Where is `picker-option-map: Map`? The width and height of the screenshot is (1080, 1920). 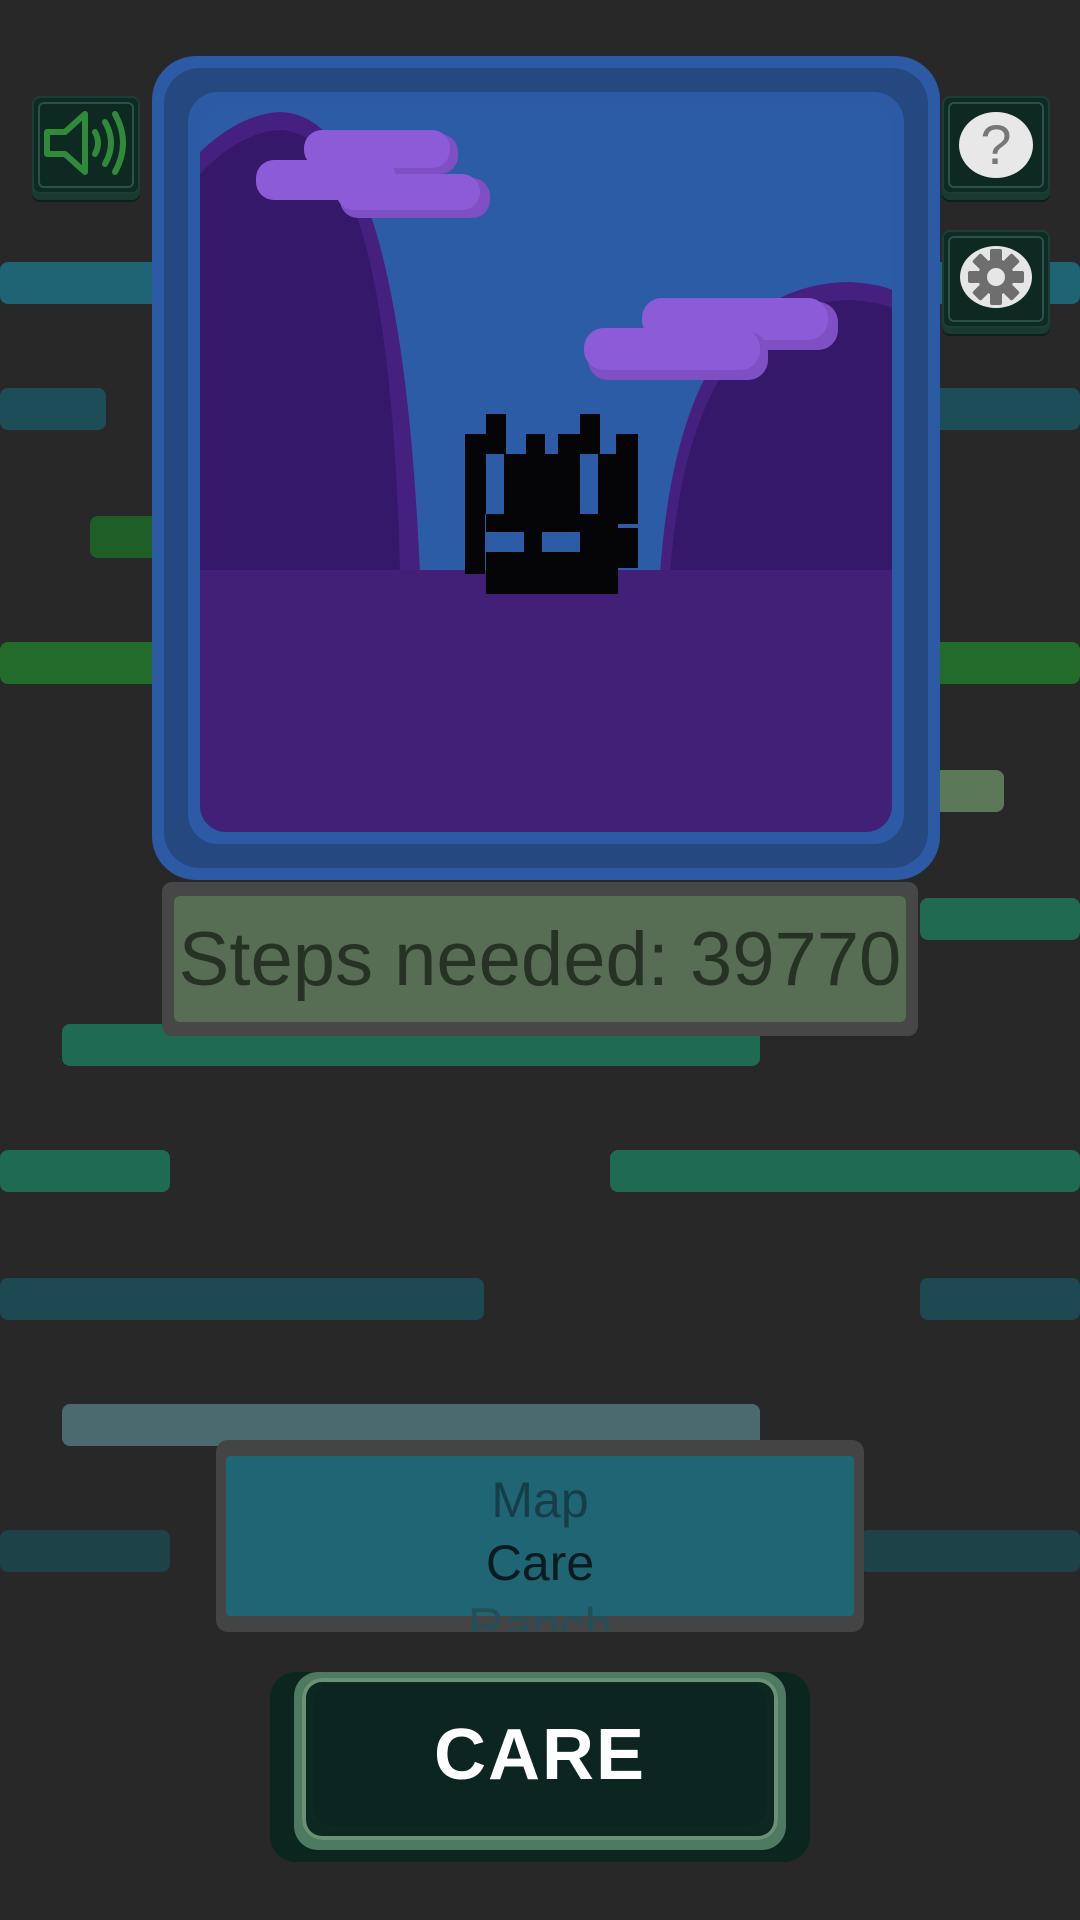
picker-option-map: Map is located at coordinates (540, 1500).